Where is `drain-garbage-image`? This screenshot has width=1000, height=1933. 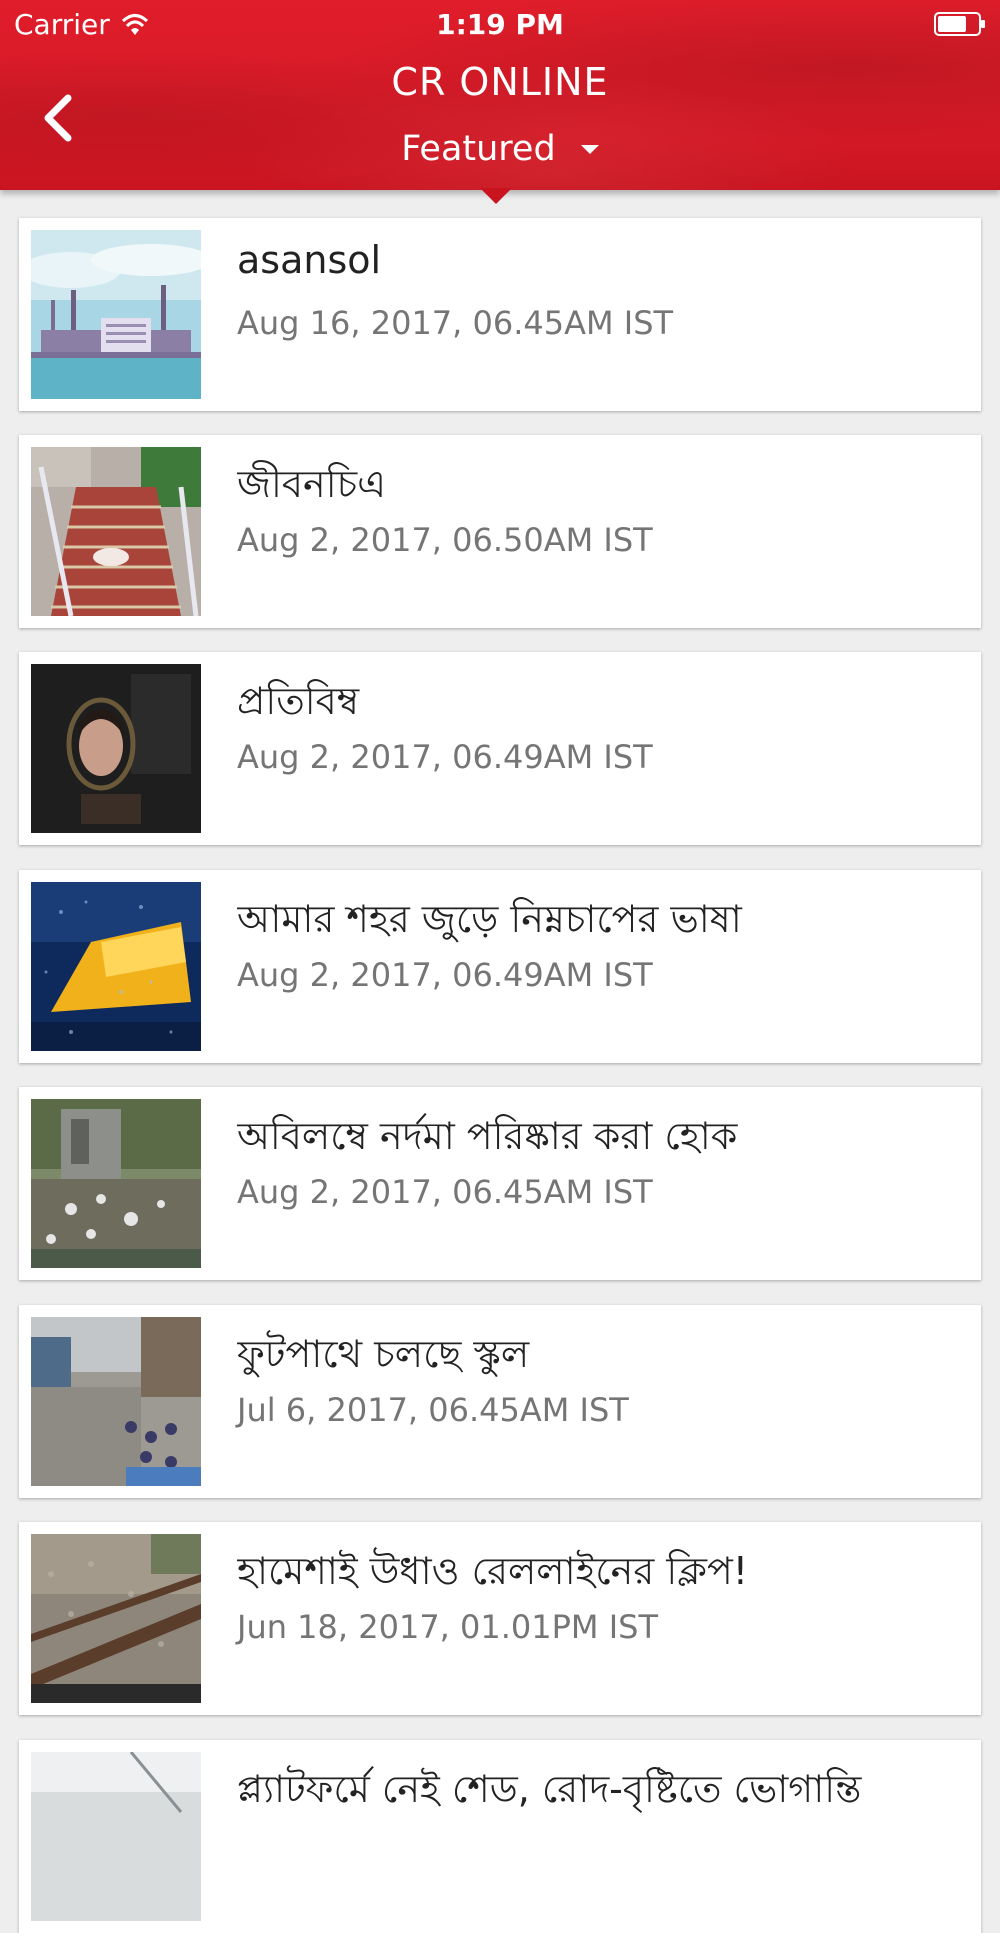
drain-garbage-image is located at coordinates (116, 1183).